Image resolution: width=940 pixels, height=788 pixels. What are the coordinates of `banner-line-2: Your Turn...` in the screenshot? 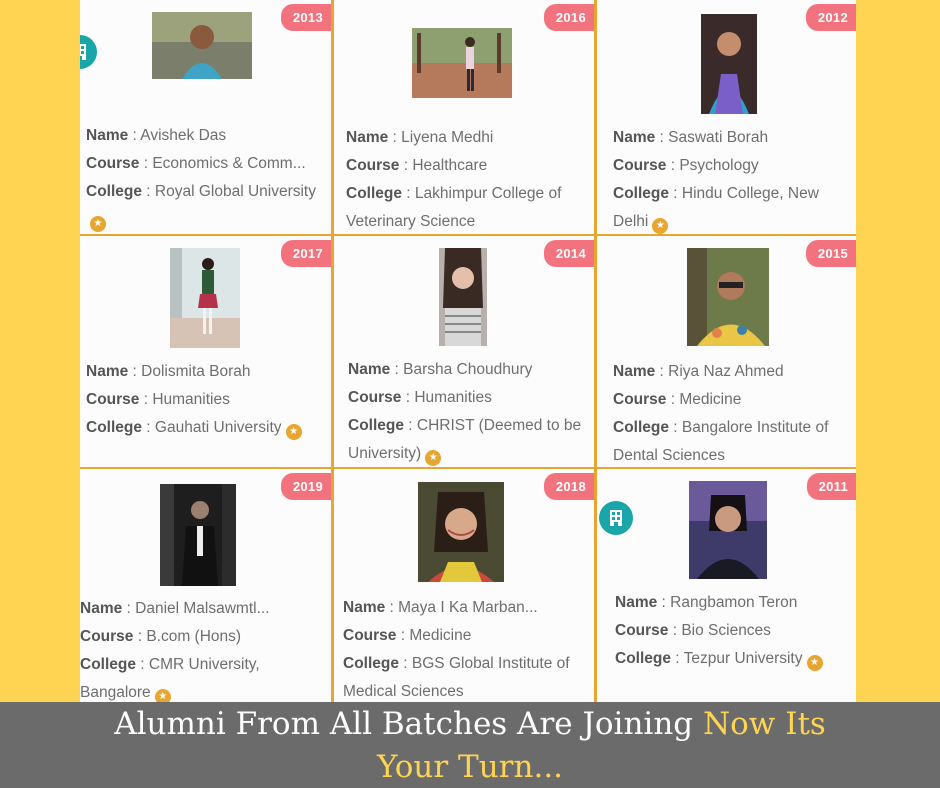 It's located at (470, 767).